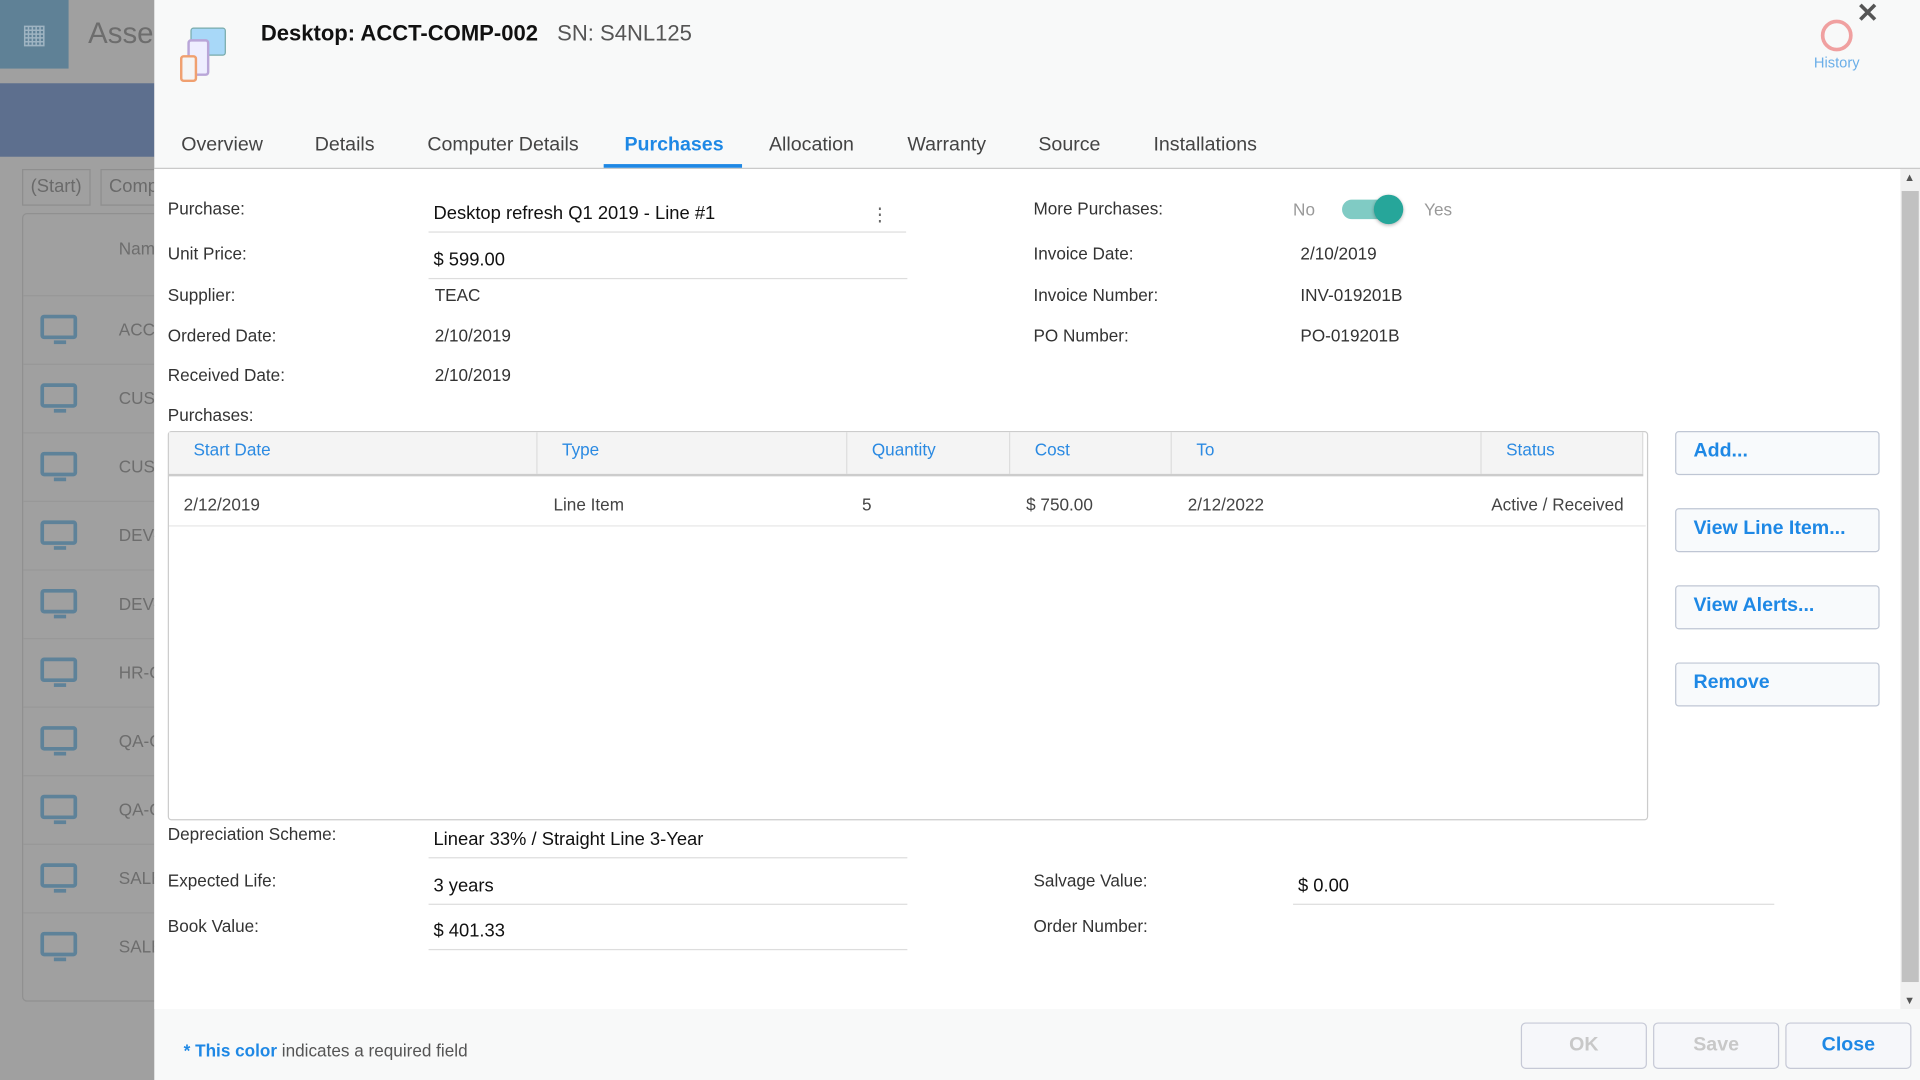 This screenshot has height=1080, width=1920. Describe the element at coordinates (201, 295) in the screenshot. I see `supplier-label: Supplier:` at that location.